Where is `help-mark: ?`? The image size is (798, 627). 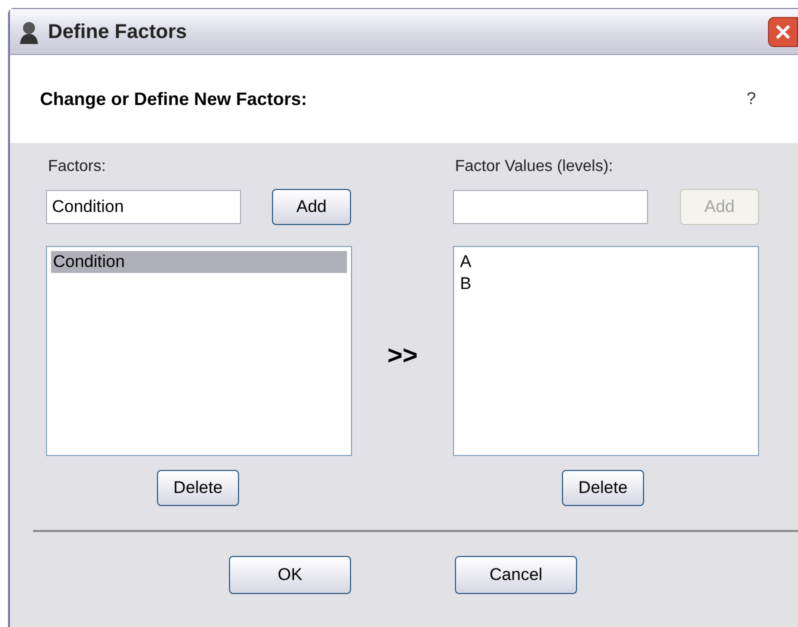
help-mark: ? is located at coordinates (751, 99).